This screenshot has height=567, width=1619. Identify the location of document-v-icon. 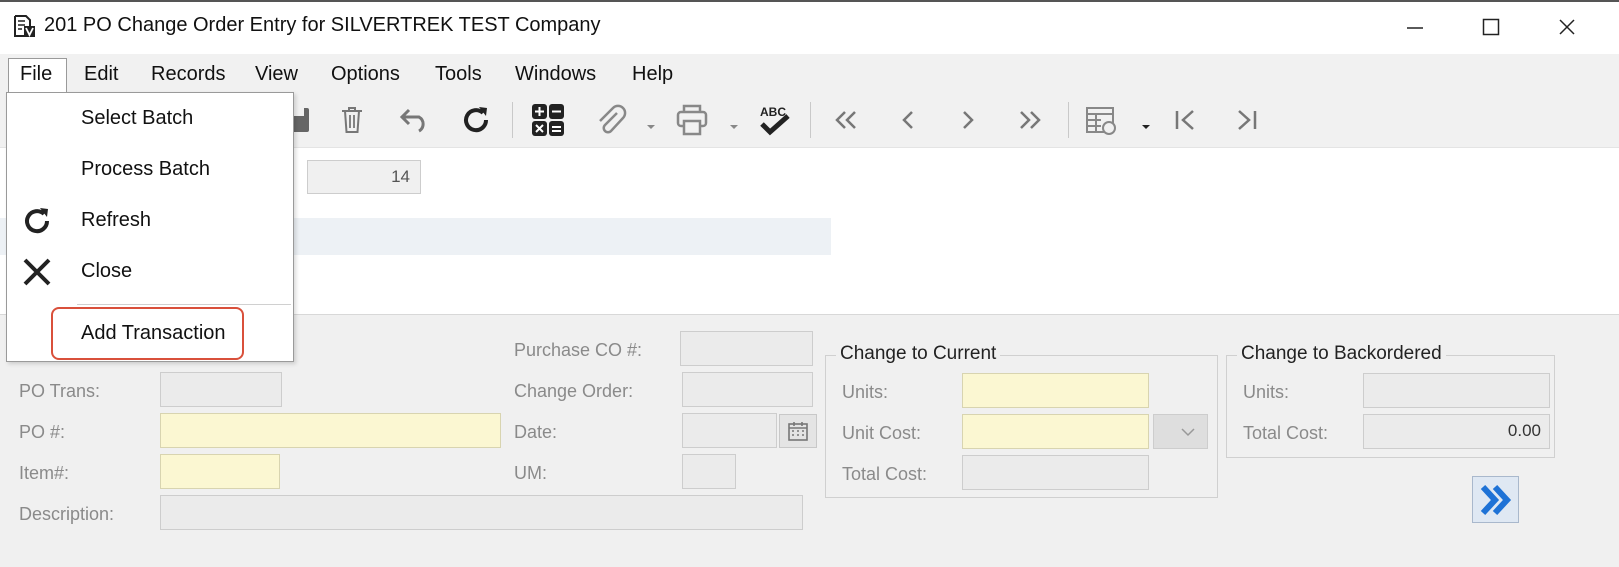
(24, 26).